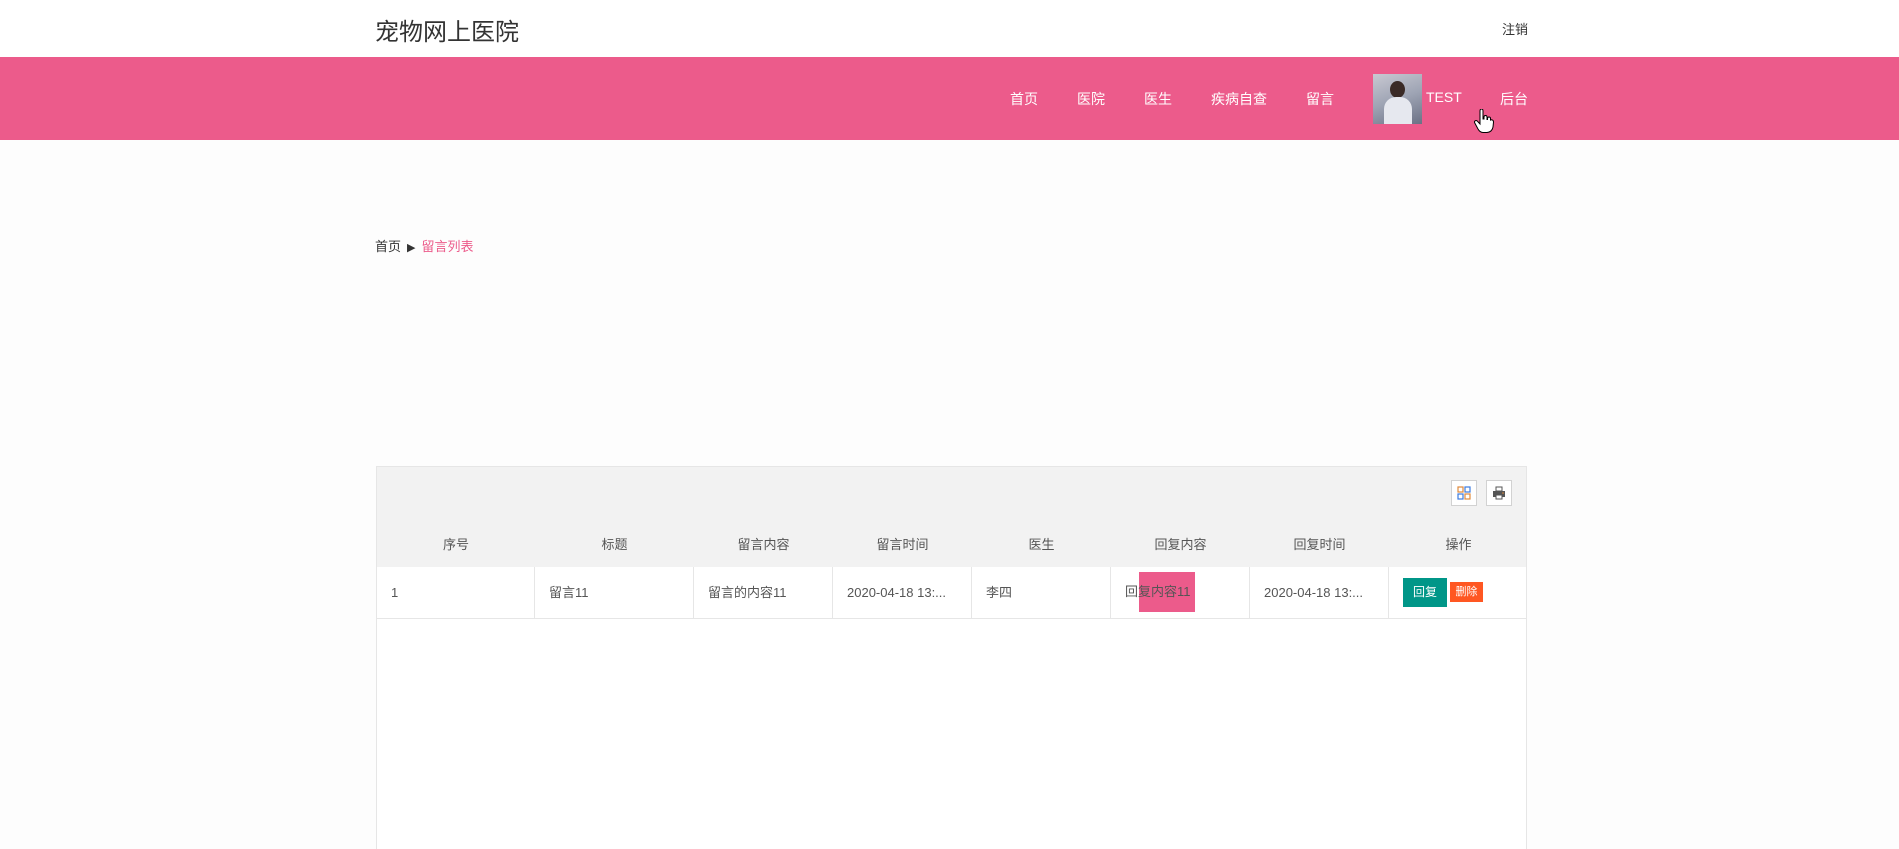 The width and height of the screenshot is (1899, 849). What do you see at coordinates (1444, 97) in the screenshot?
I see `nav-username: TEST` at bounding box center [1444, 97].